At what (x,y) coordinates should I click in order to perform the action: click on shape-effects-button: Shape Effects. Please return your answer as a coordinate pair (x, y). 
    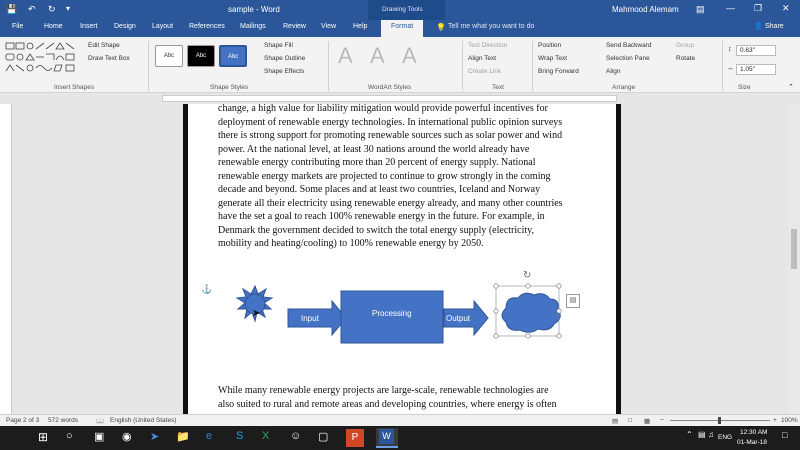
    Looking at the image, I should click on (284, 71).